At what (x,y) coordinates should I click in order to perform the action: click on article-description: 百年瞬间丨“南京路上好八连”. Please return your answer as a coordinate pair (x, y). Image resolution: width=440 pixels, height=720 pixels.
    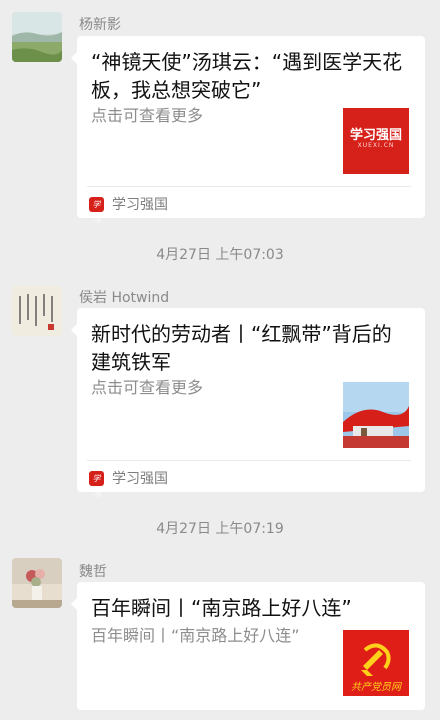
    Looking at the image, I should click on (195, 635).